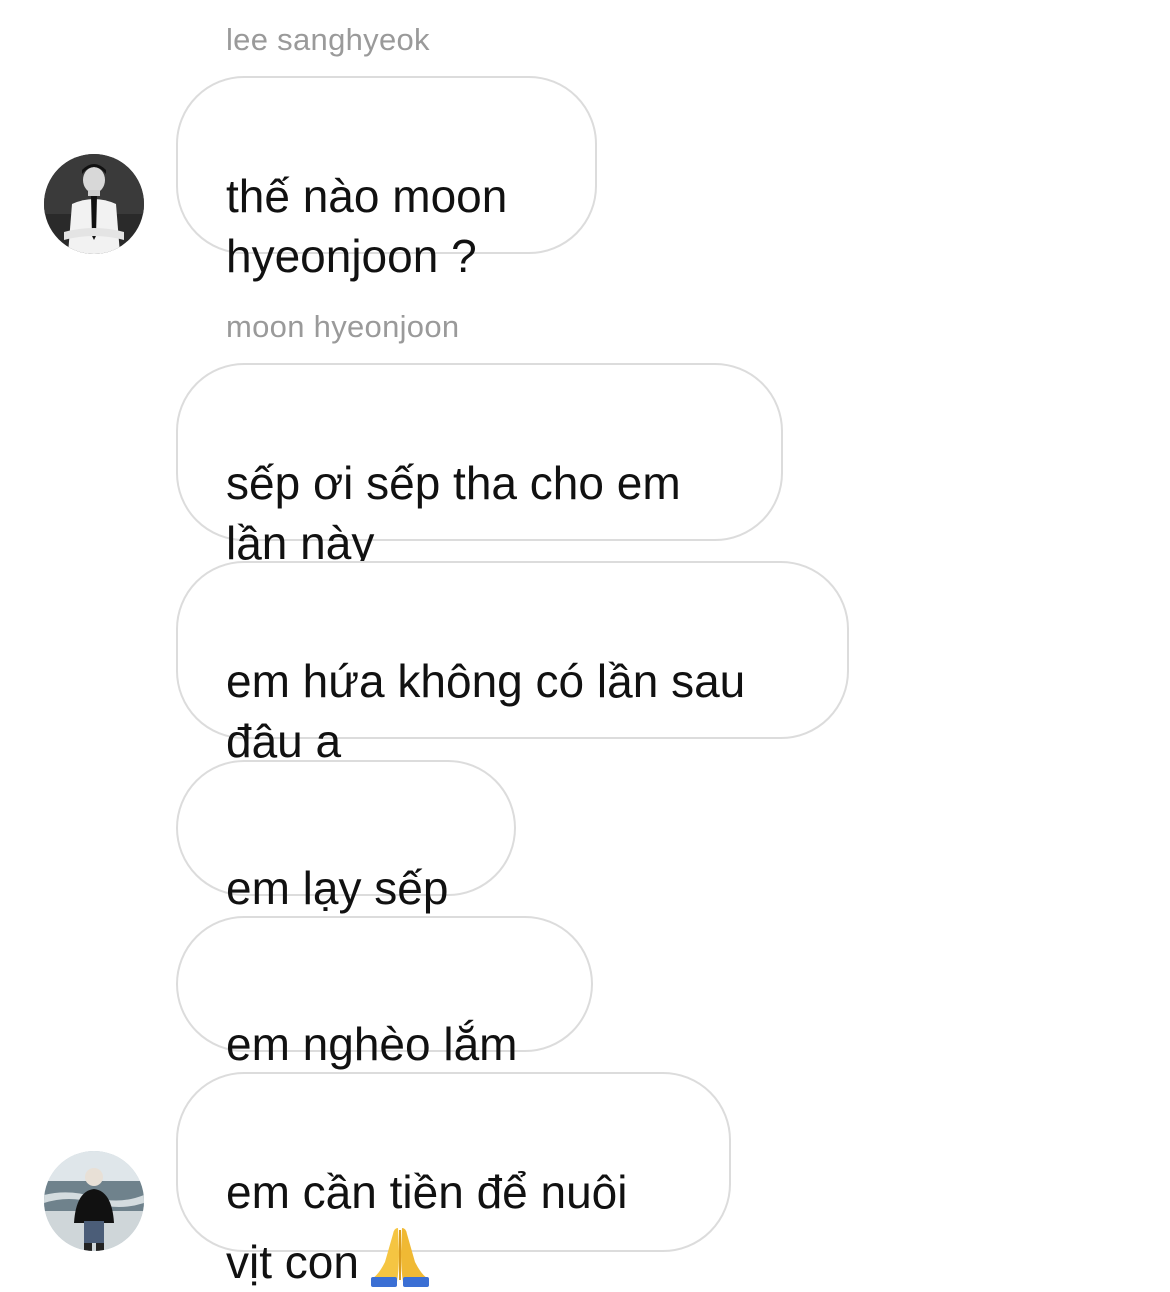  I want to click on message-bubble: em lạy sếp, so click(346, 837).